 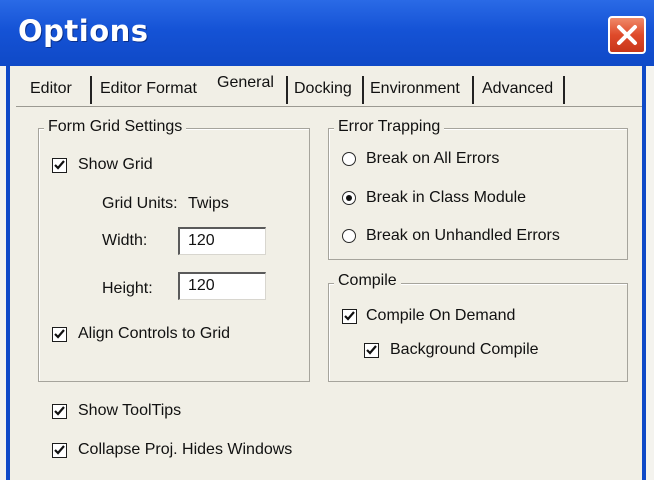 I want to click on tab-editor: Editor, so click(x=51, y=90).